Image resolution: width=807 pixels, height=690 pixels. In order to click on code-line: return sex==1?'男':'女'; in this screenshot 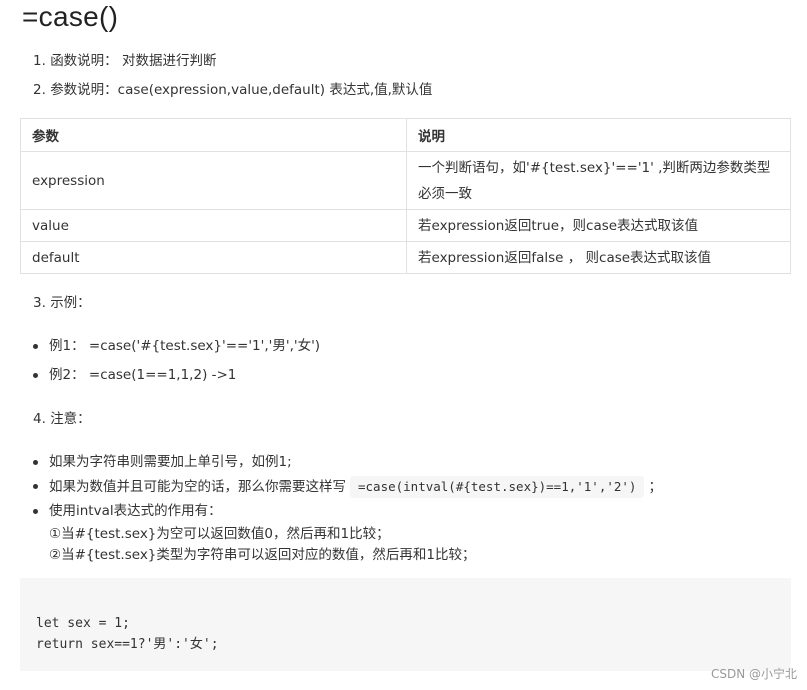, I will do `click(127, 644)`.